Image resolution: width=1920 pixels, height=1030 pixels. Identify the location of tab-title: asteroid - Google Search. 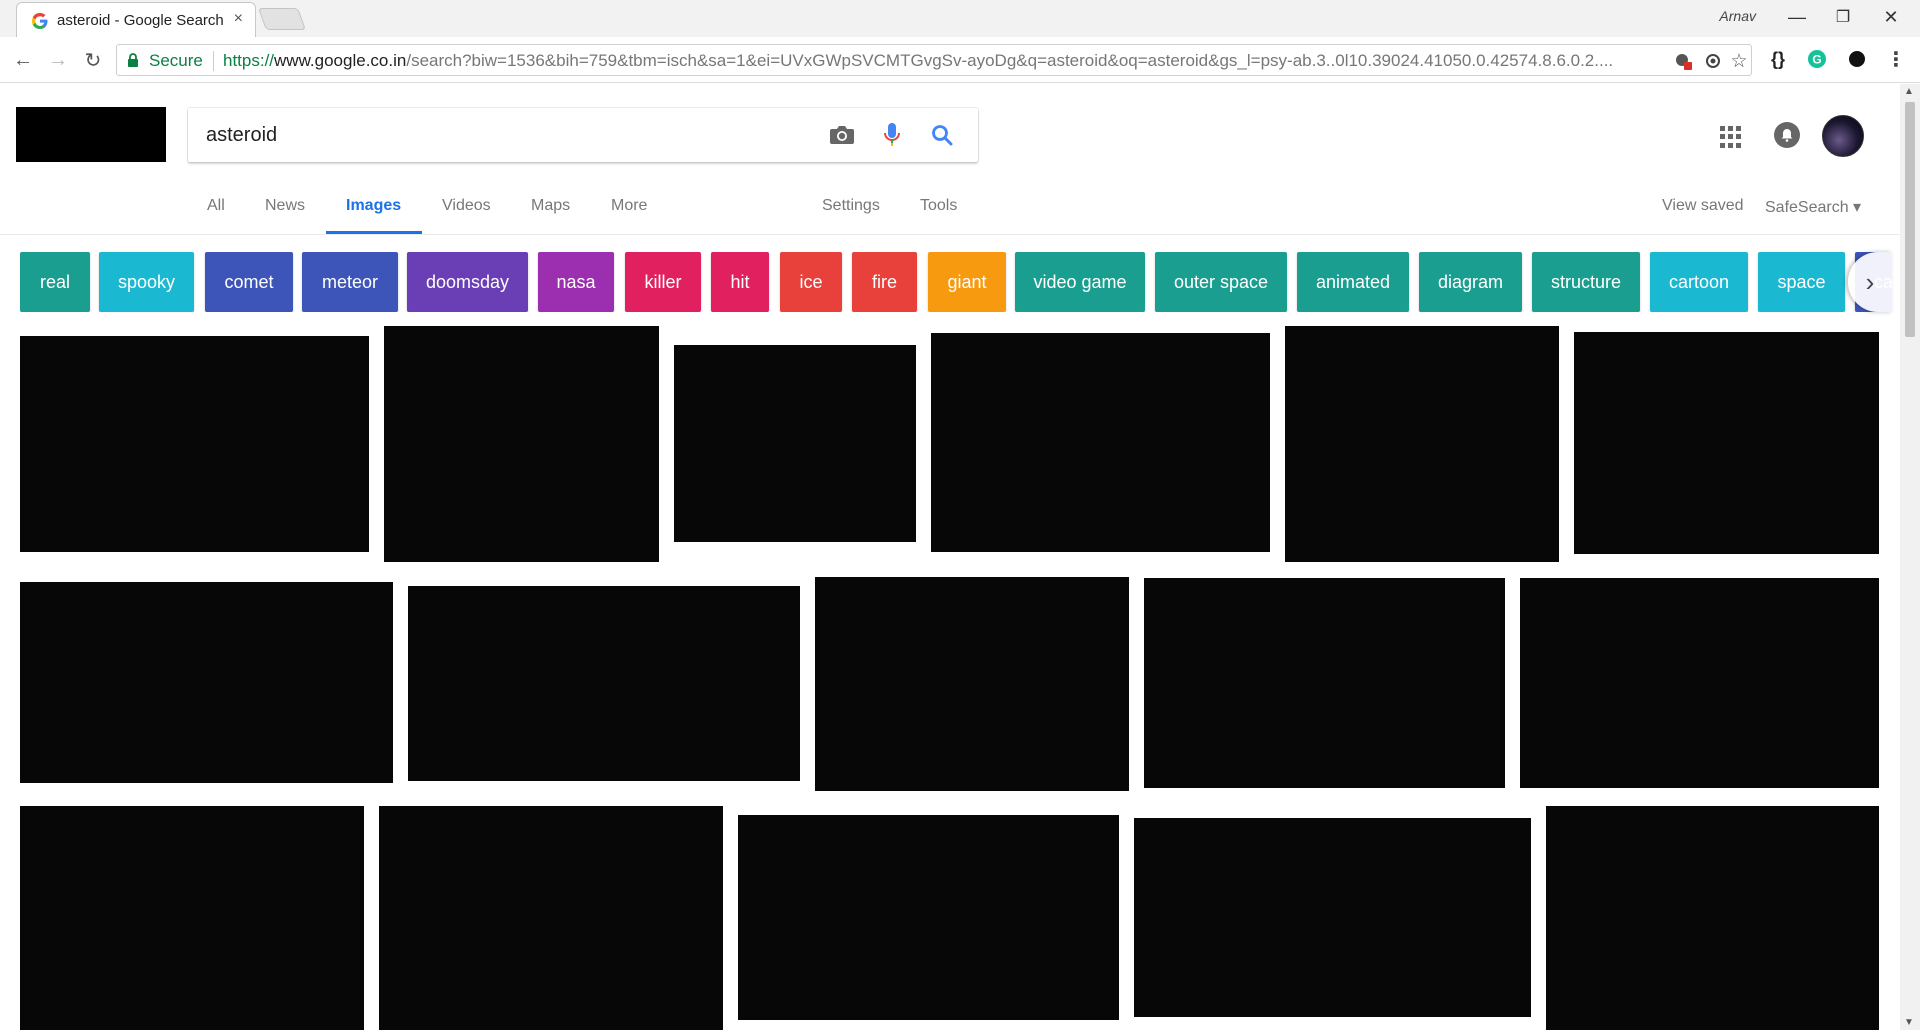
(140, 20).